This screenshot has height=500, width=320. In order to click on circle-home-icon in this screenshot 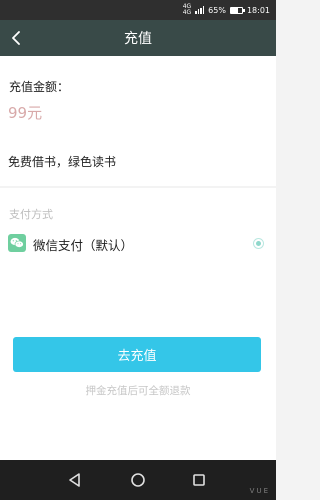, I will do `click(138, 480)`.